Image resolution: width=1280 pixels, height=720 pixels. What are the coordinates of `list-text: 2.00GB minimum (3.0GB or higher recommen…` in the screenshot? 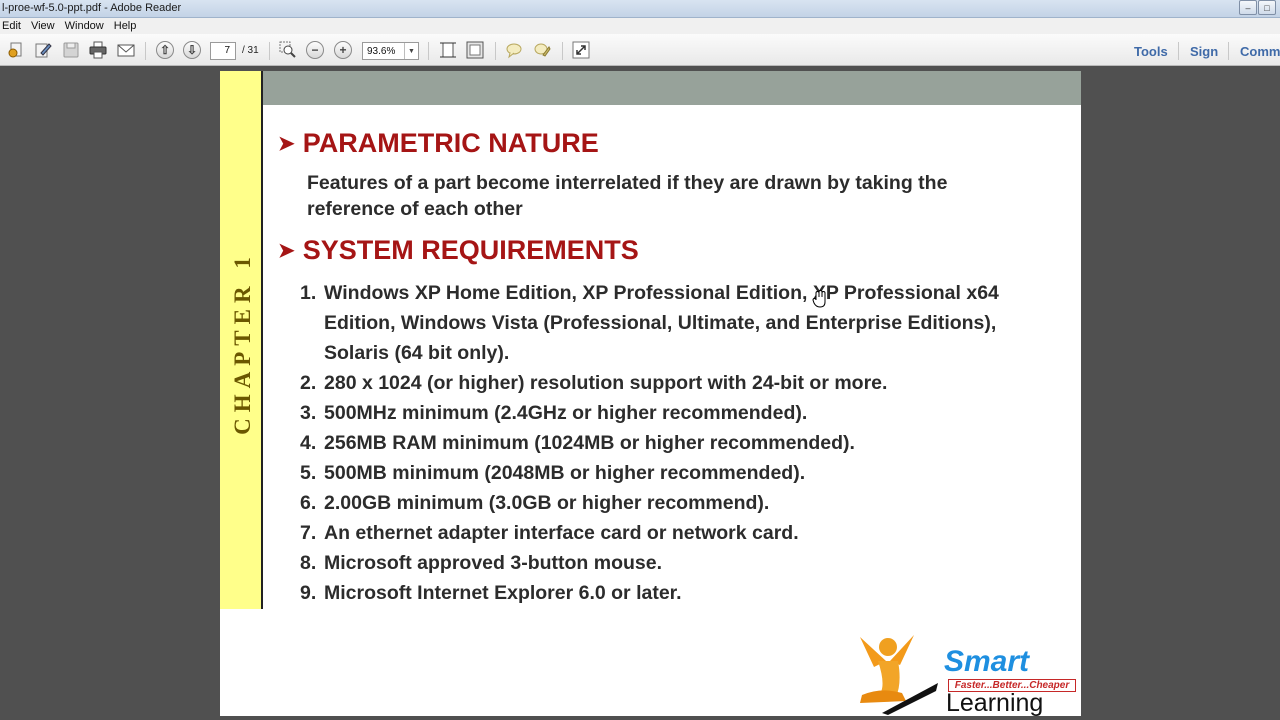 It's located at (547, 503).